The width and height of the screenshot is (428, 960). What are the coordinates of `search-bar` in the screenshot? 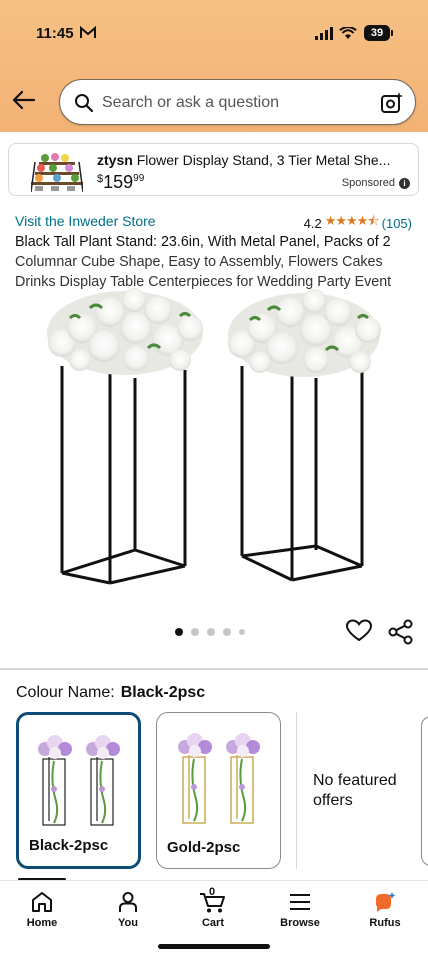 It's located at (237, 102).